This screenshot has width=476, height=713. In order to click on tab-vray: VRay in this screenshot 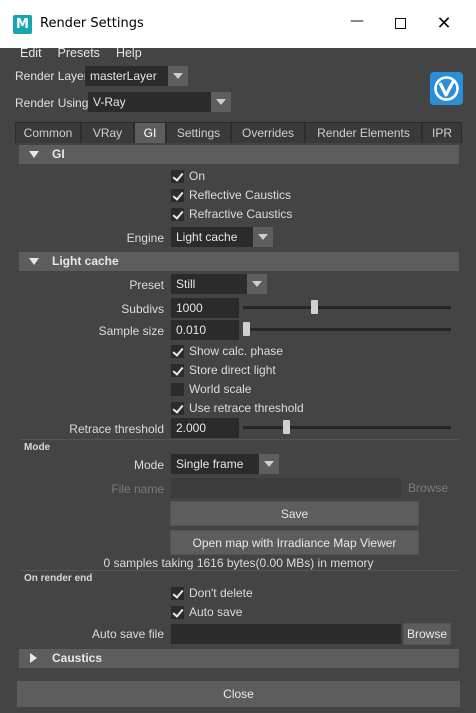, I will do `click(107, 132)`.